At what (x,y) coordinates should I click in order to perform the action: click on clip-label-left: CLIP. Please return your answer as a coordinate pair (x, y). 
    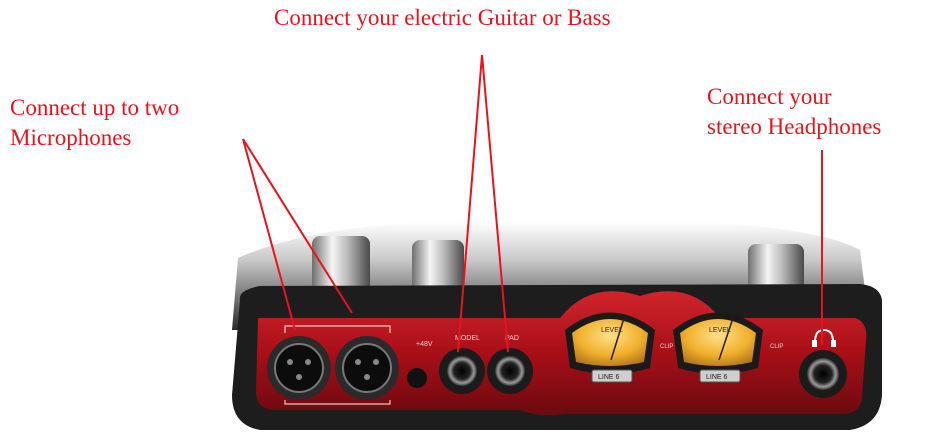
    Looking at the image, I should click on (666, 347).